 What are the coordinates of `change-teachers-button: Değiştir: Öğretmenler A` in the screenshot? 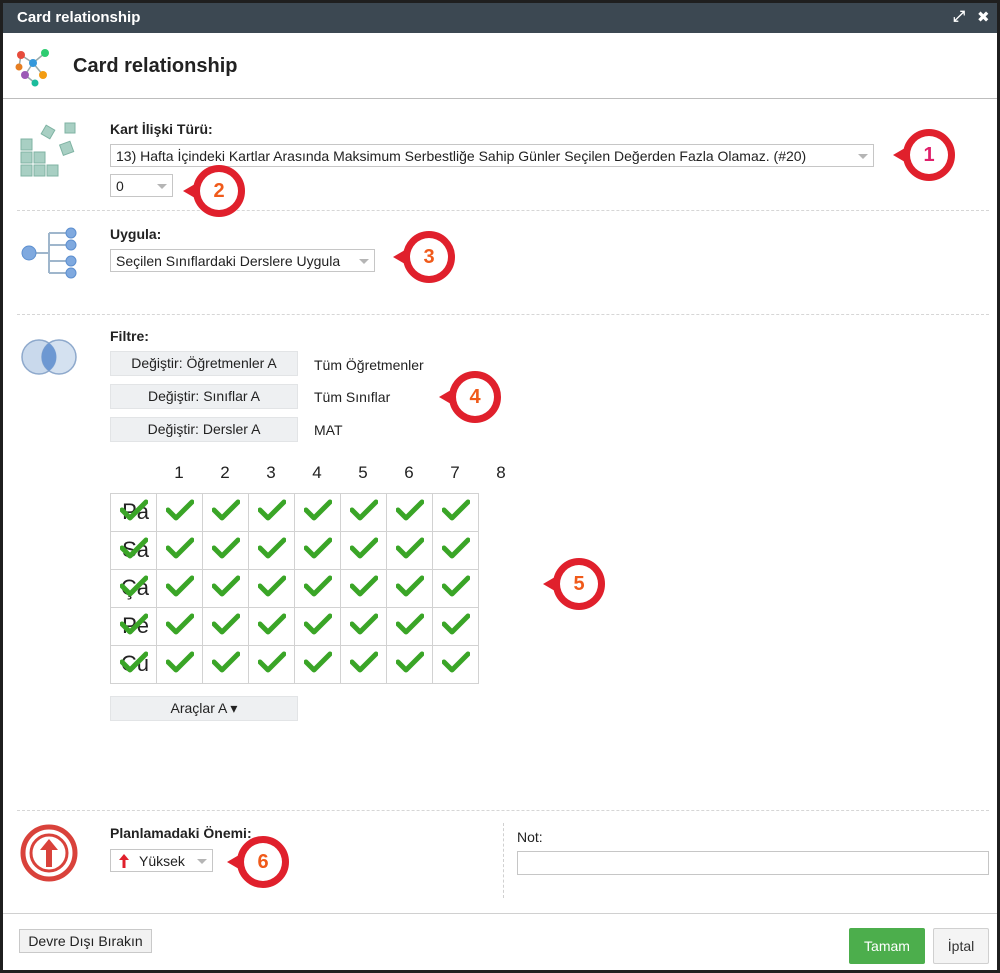 It's located at (204, 363).